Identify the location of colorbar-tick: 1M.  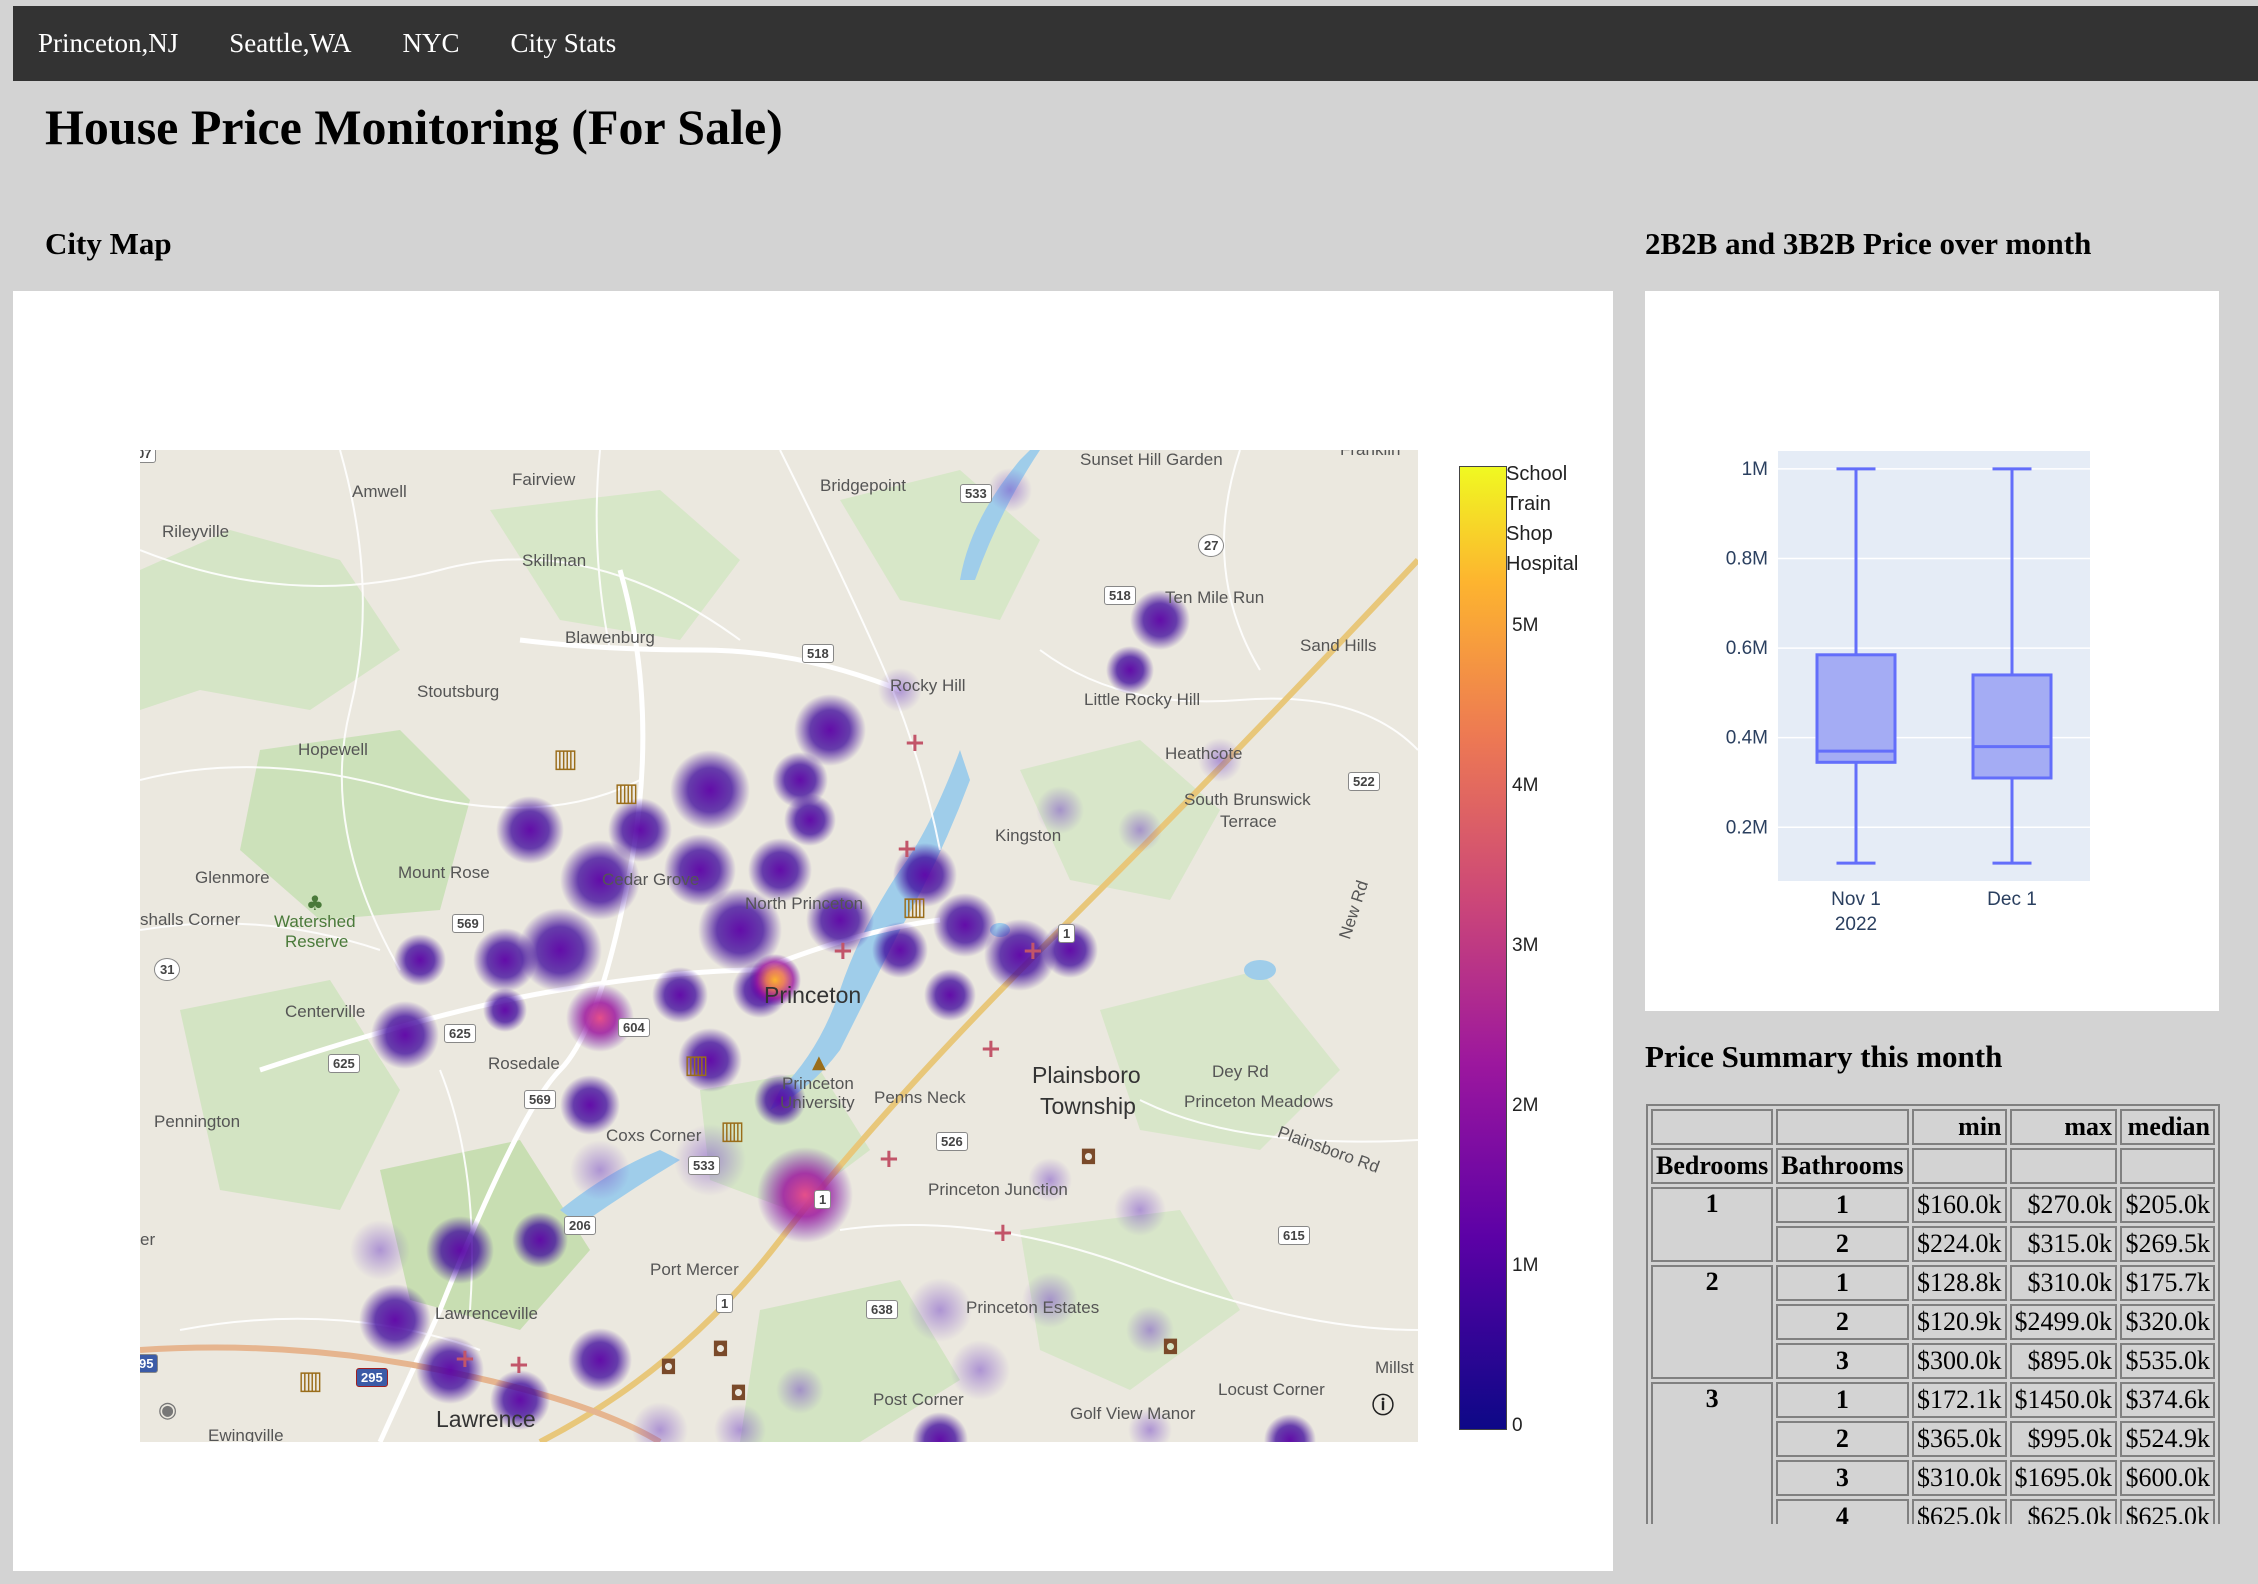
(1525, 1265).